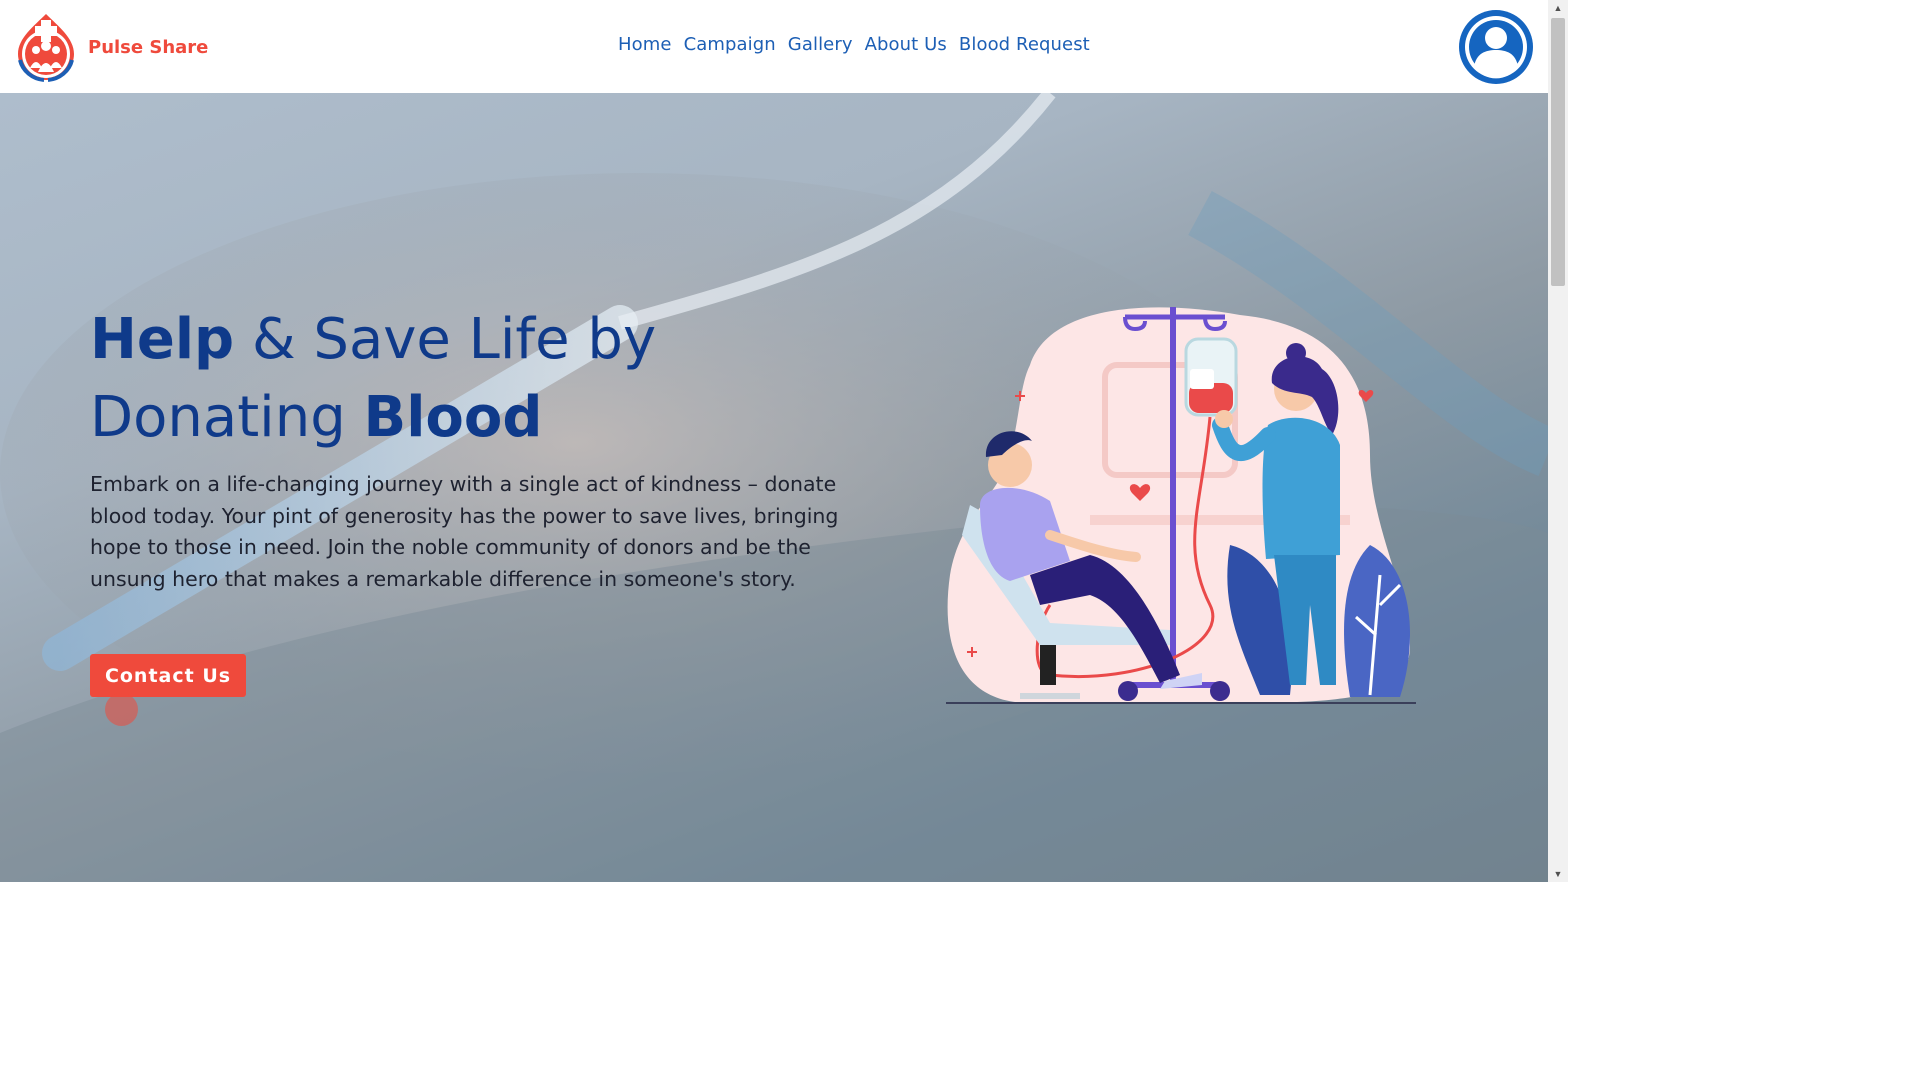 Image resolution: width=1920 pixels, height=1080 pixels. I want to click on pulse-share-logo-icon, so click(46, 48).